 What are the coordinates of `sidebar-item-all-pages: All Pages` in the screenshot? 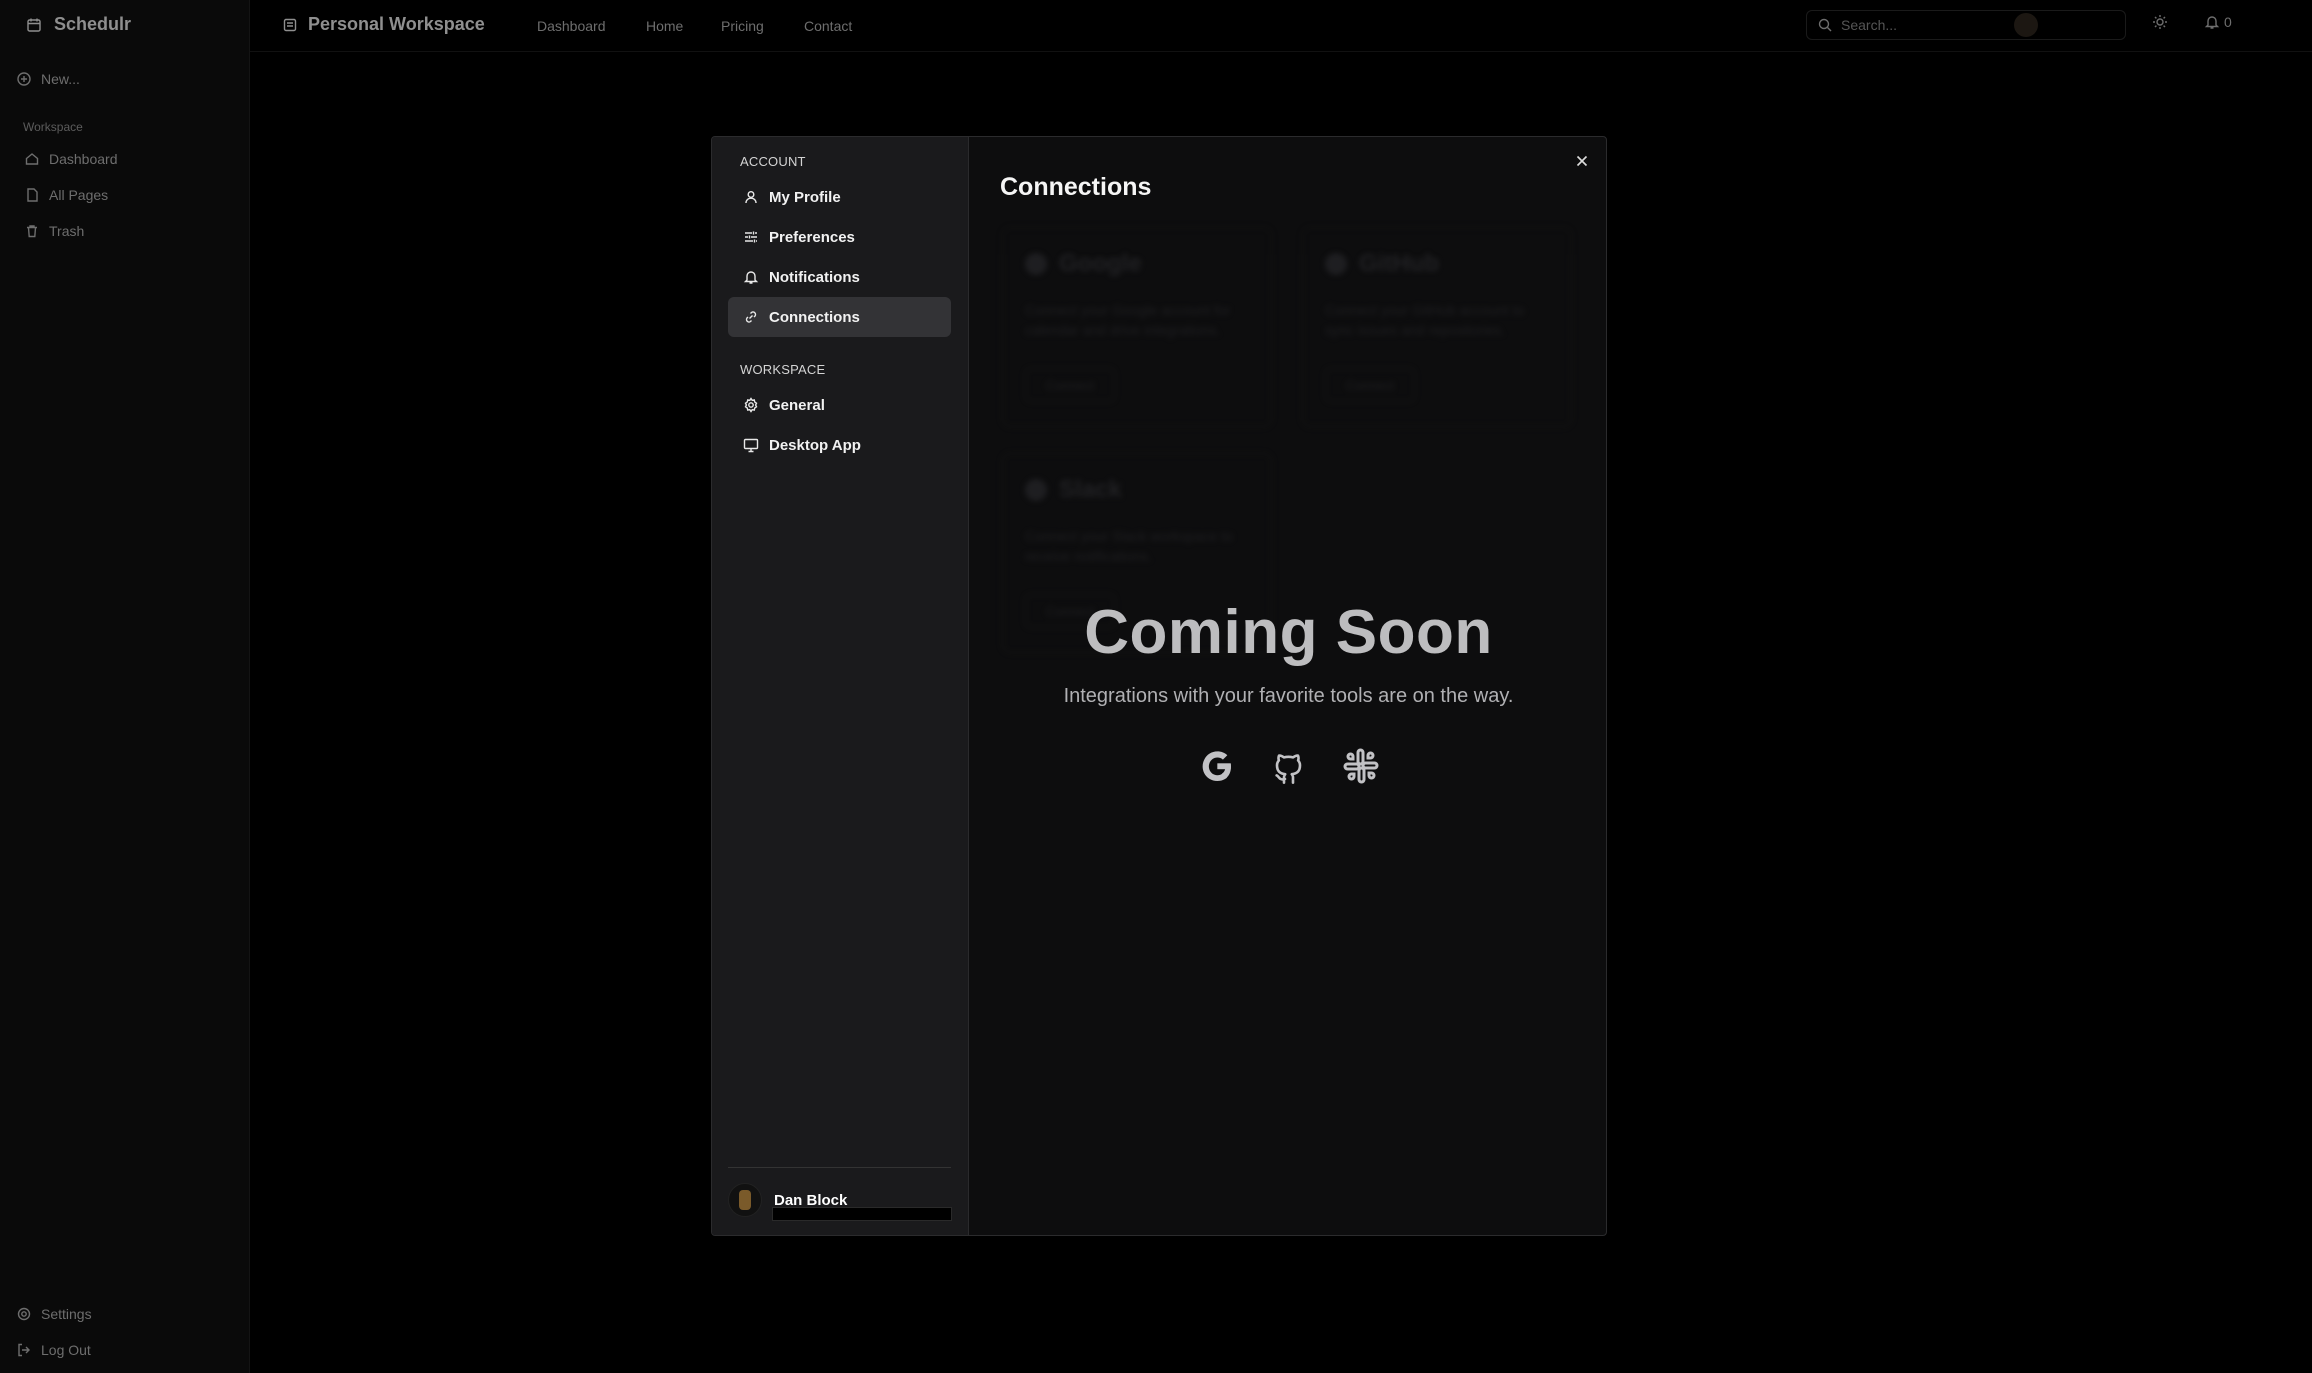 It's located at (66, 195).